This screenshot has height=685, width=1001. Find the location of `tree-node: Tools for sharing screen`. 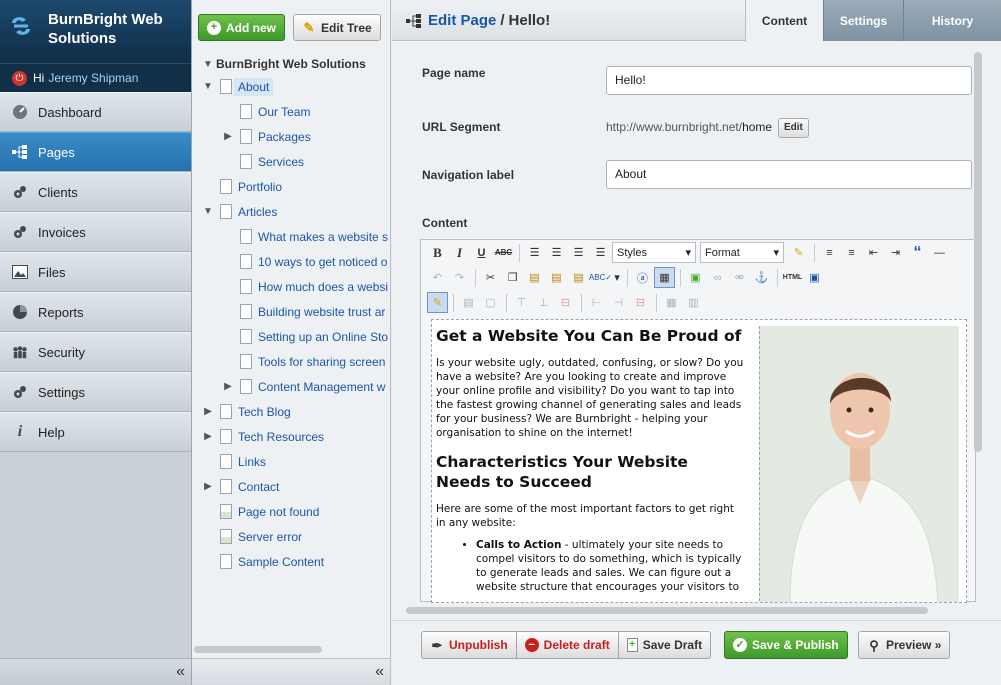

tree-node: Tools for sharing screen is located at coordinates (291, 361).